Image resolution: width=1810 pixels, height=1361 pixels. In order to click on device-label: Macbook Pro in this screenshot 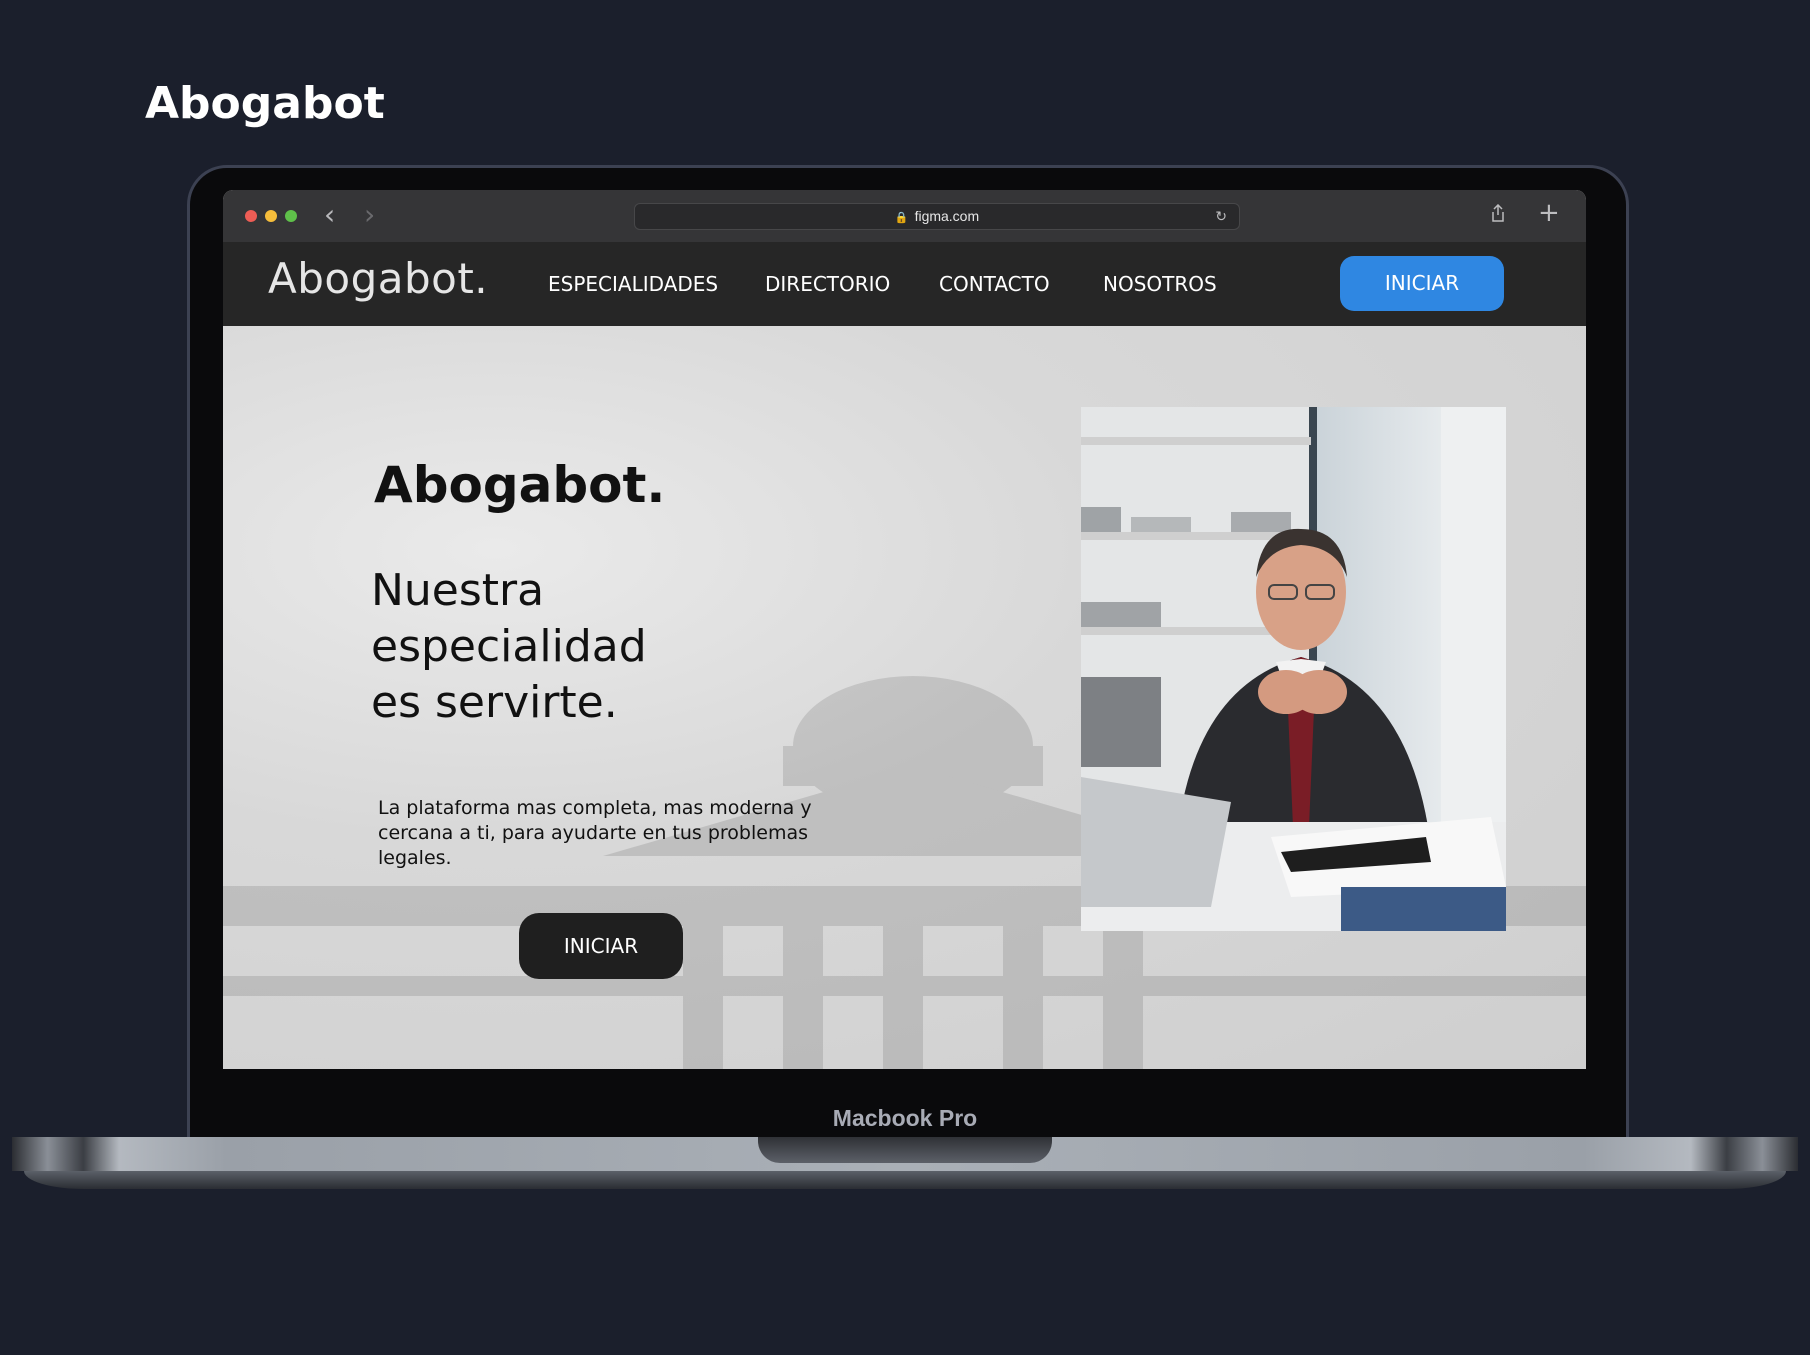, I will do `click(905, 1118)`.